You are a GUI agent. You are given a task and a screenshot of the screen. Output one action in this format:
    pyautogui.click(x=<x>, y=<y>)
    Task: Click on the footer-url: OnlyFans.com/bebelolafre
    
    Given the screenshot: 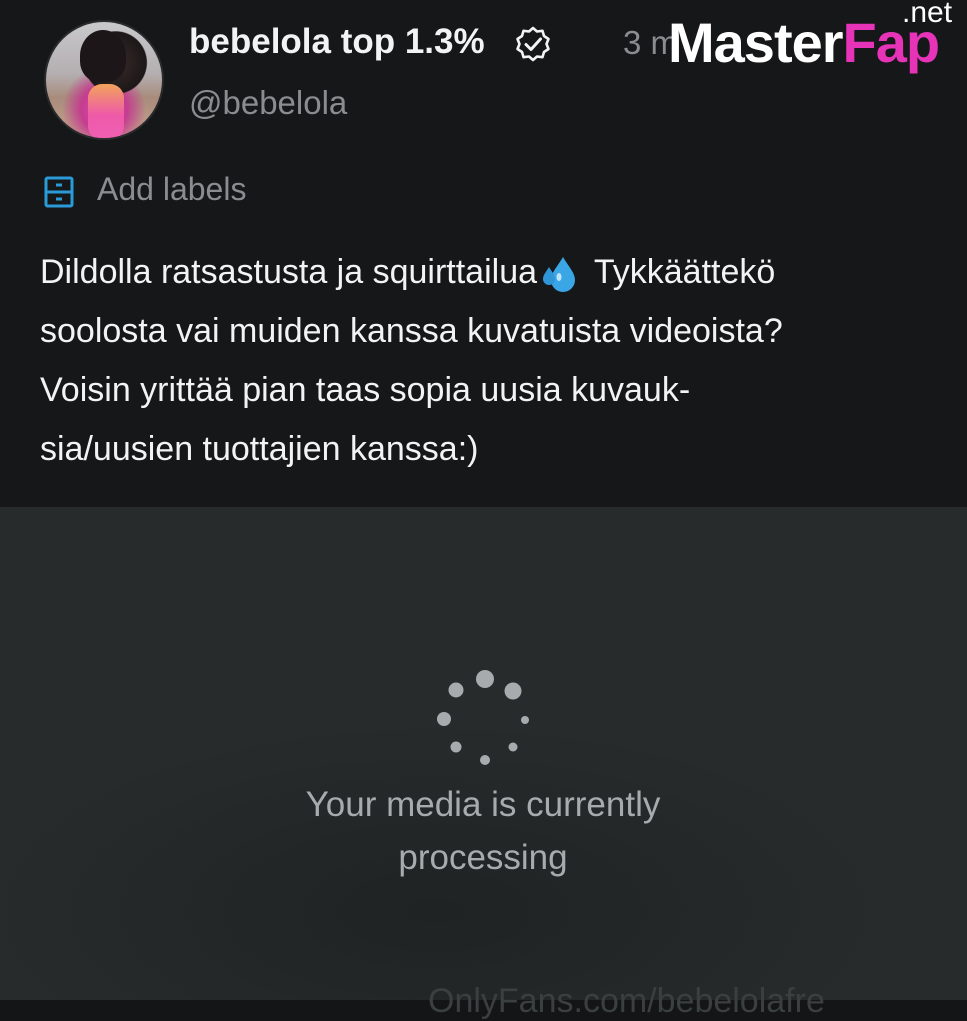 What is the action you would take?
    pyautogui.click(x=626, y=1001)
    